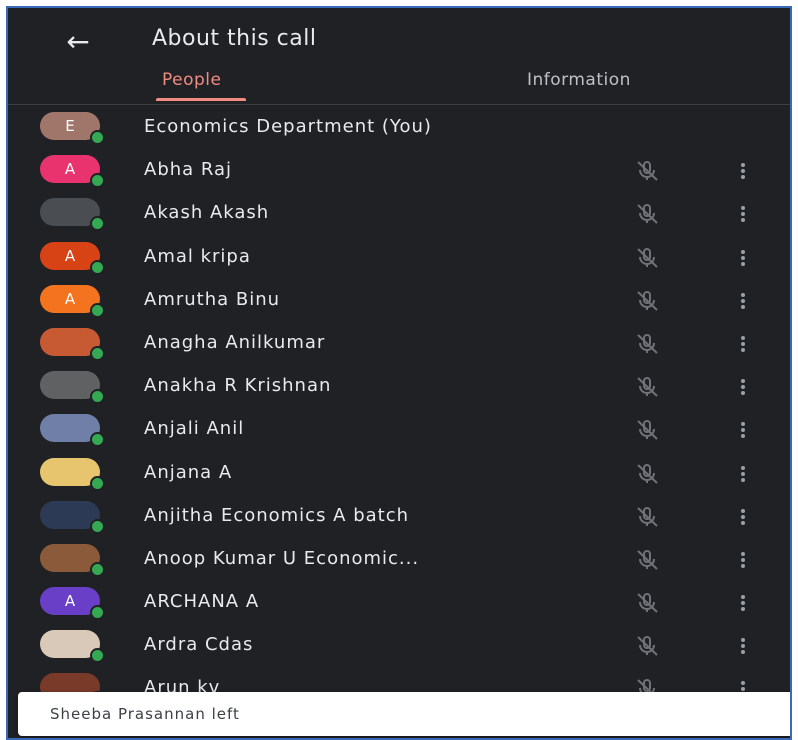 The width and height of the screenshot is (798, 740). Describe the element at coordinates (277, 515) in the screenshot. I see `participant-name: Anjitha Economics A batch` at that location.